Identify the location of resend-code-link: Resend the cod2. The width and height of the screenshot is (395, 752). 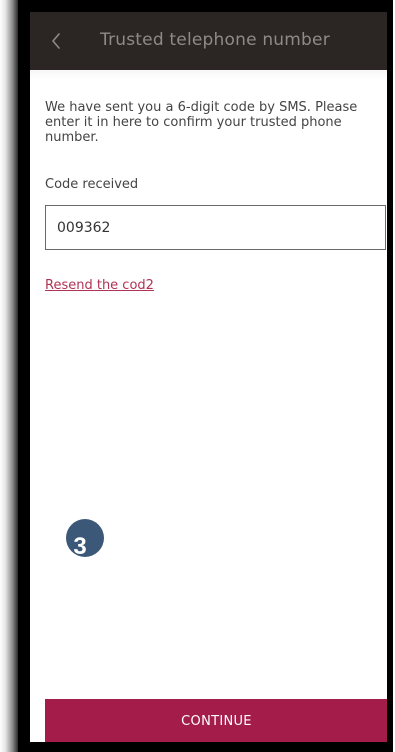
(99, 285).